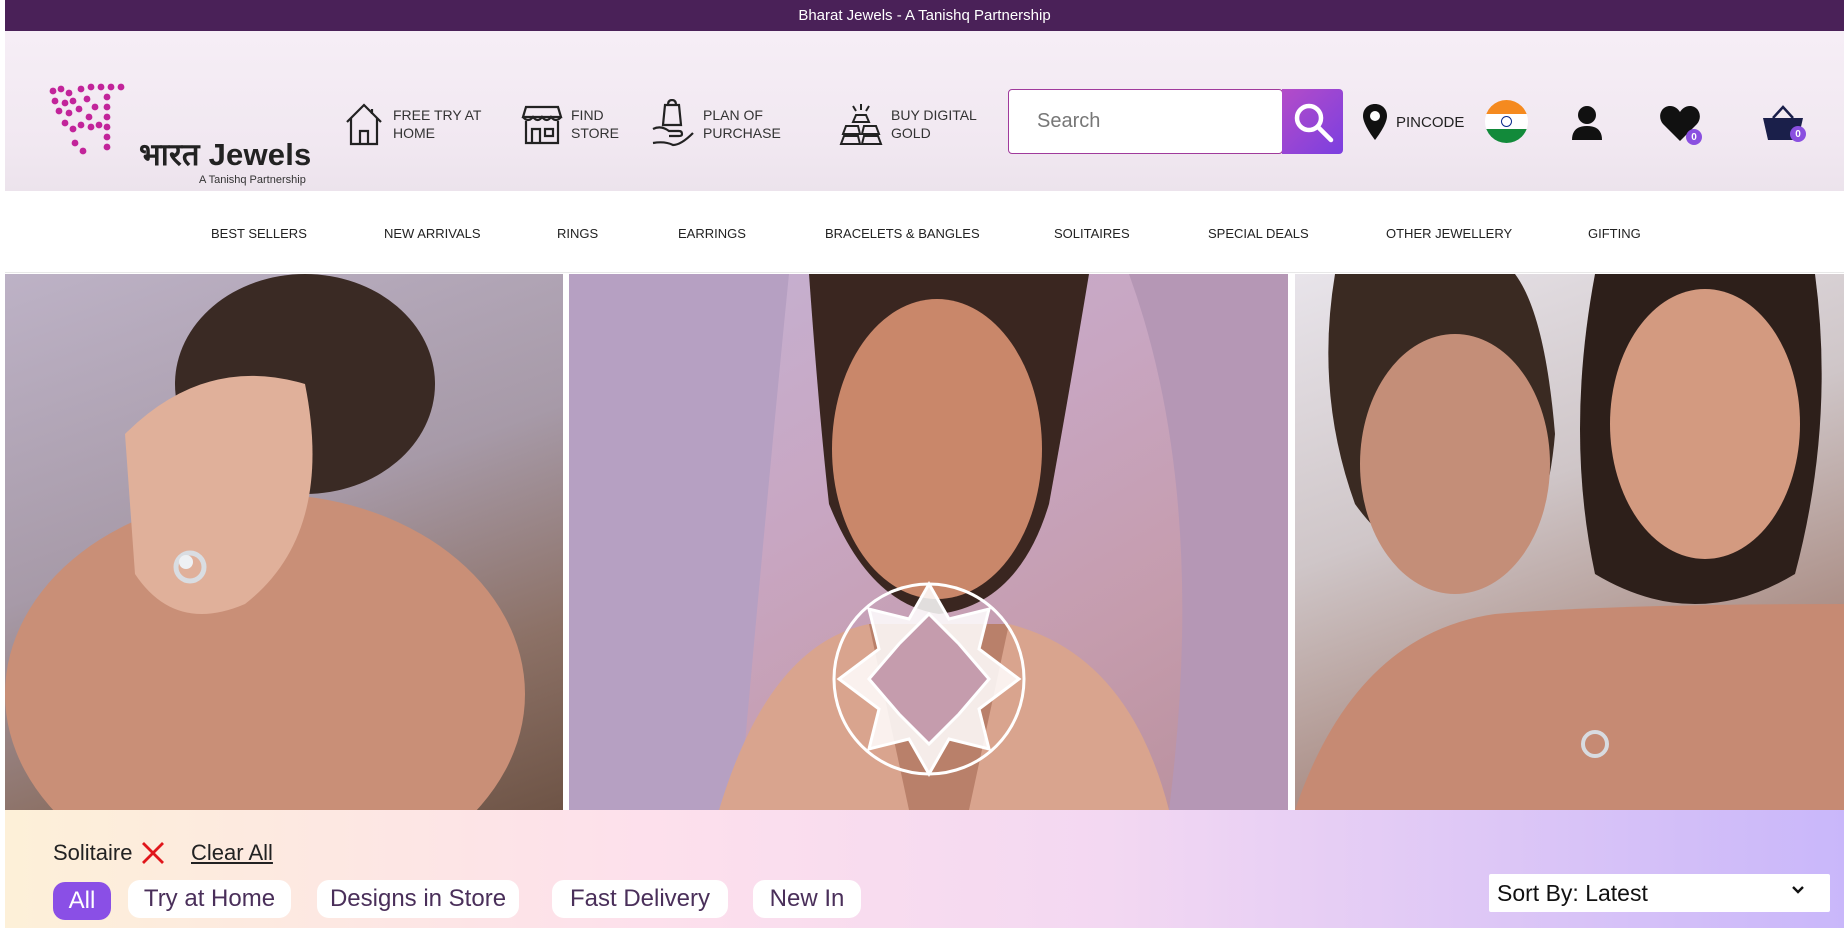 This screenshot has width=1846, height=928. I want to click on filter-pill-new-in-label: New In, so click(807, 898).